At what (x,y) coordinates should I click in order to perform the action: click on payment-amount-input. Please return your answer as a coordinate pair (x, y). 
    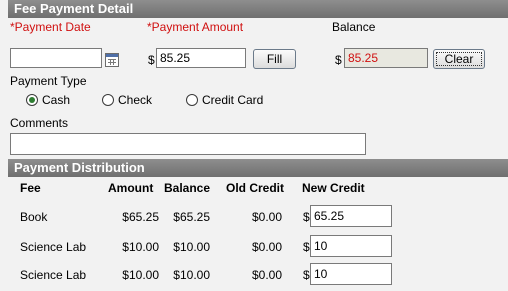
    Looking at the image, I should click on (201, 58).